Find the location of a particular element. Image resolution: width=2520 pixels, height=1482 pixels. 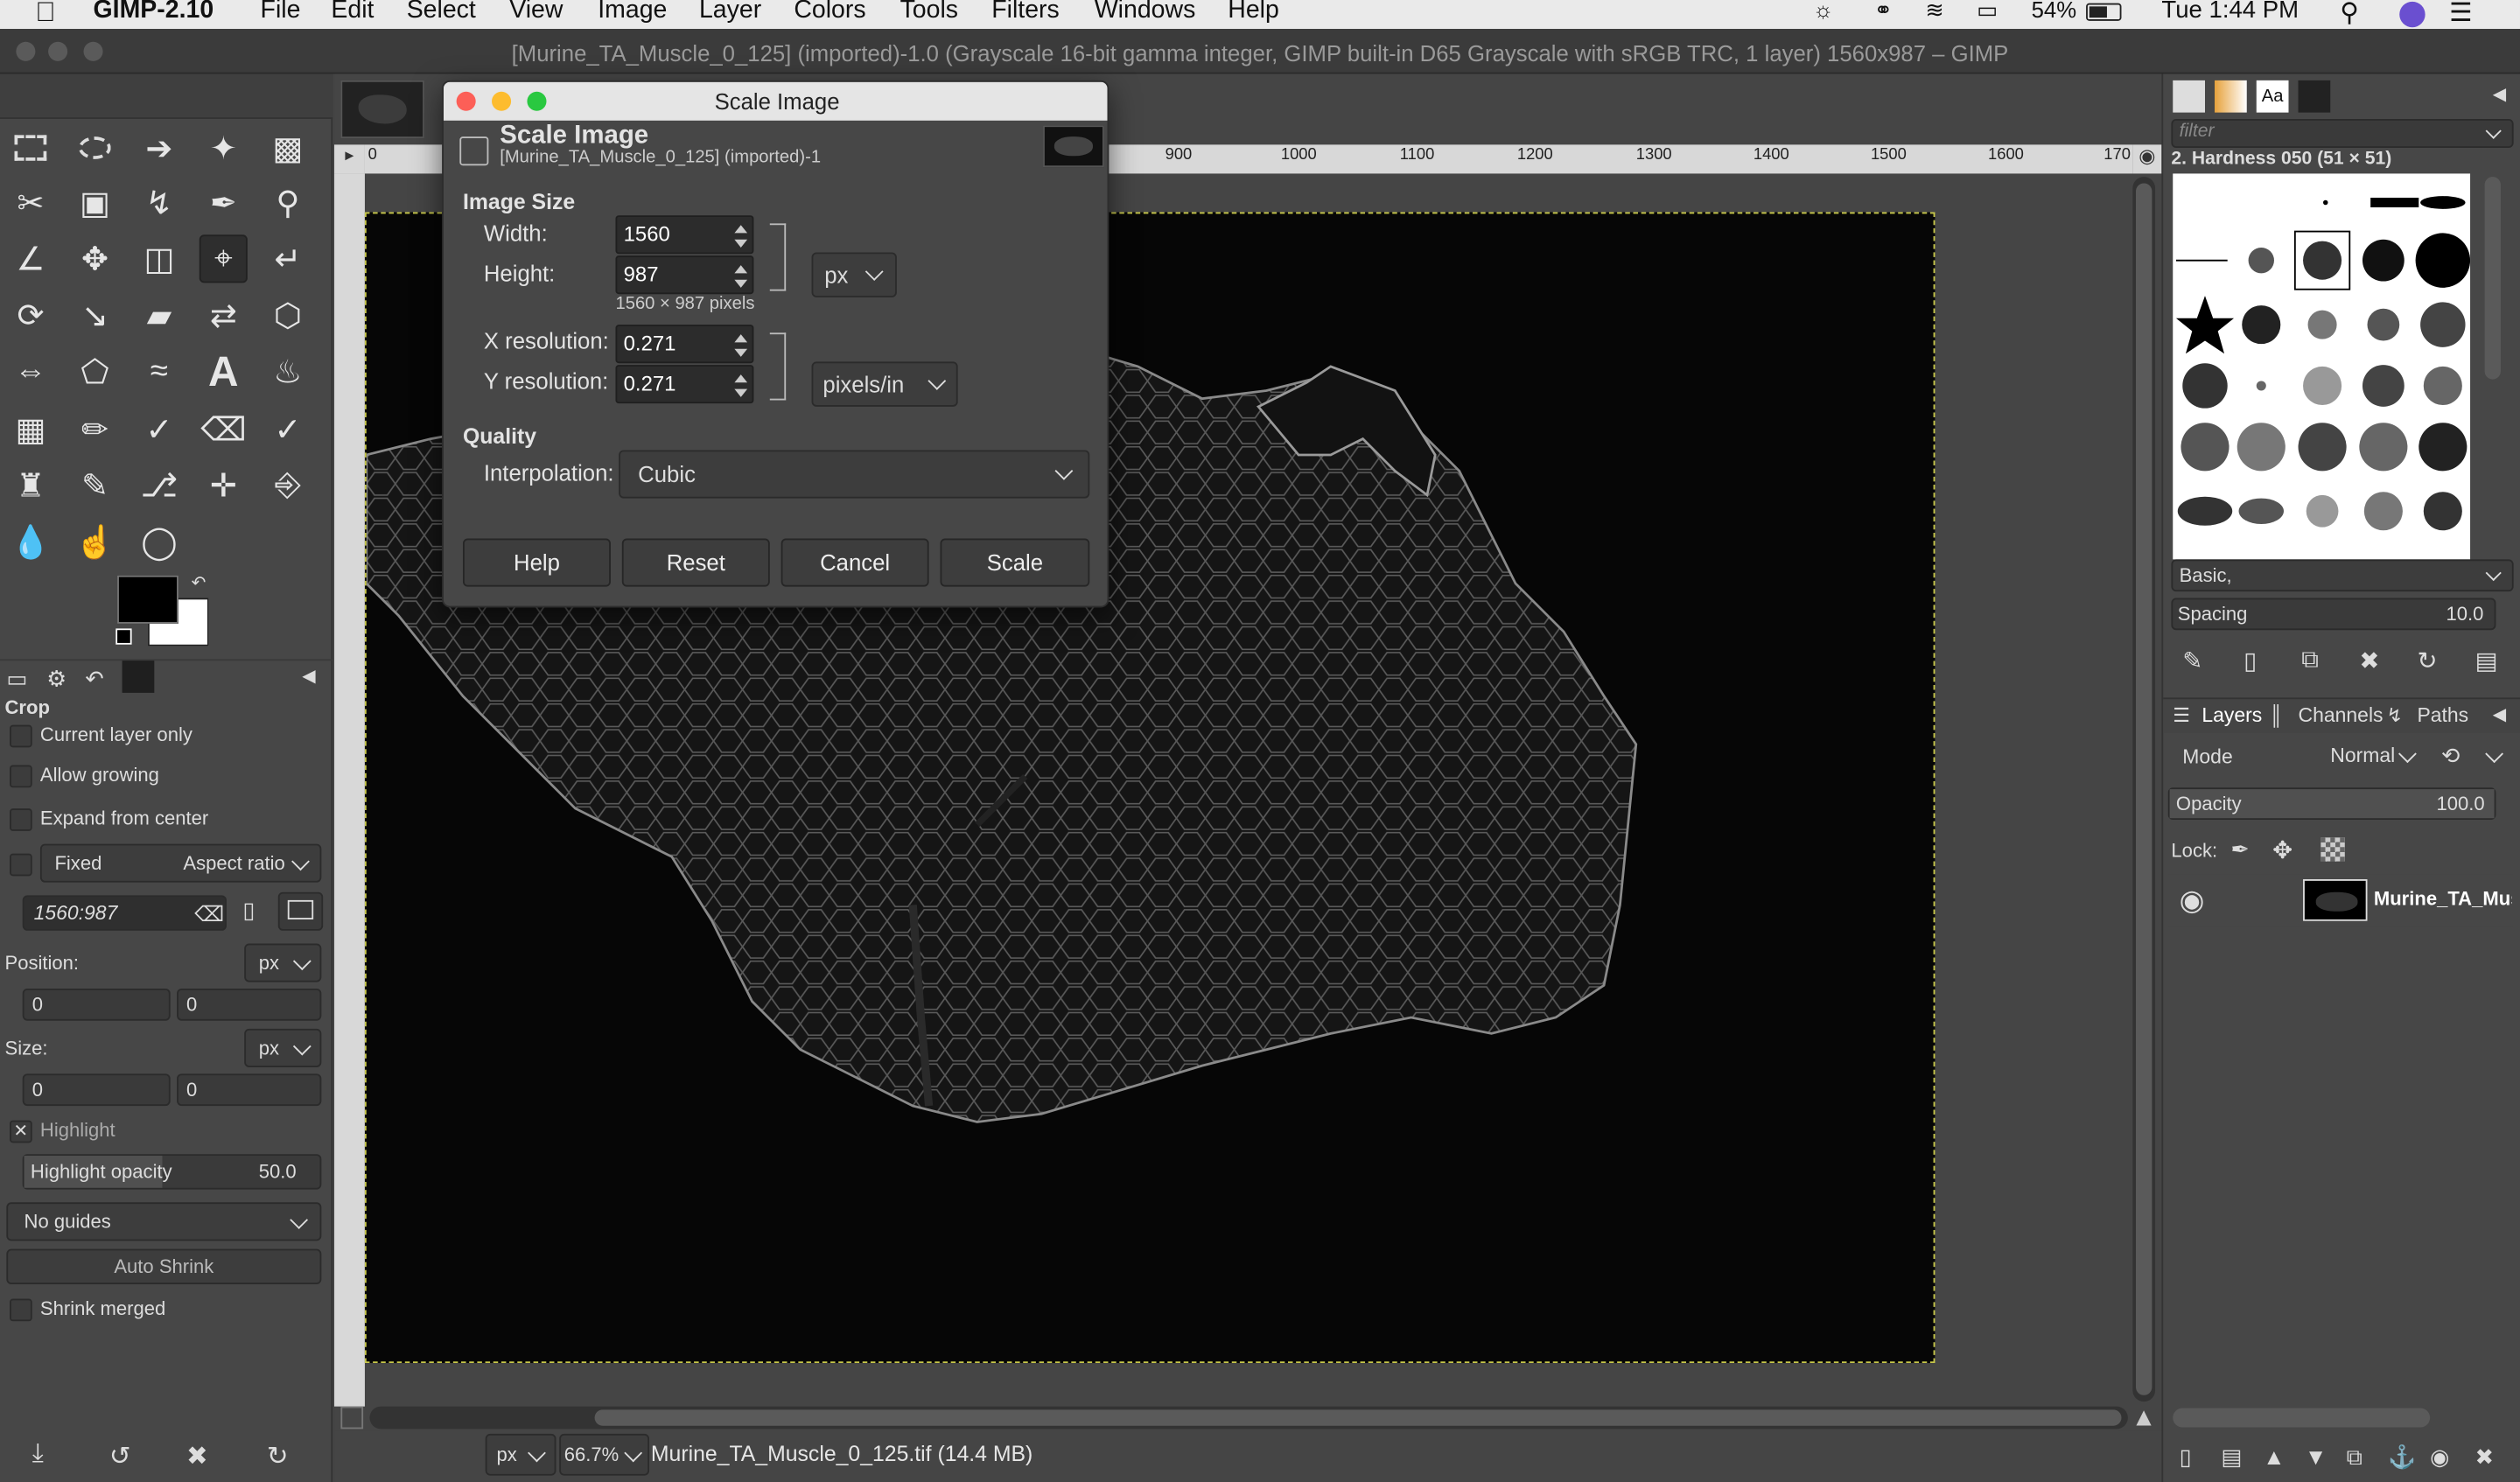

navigate-arrow-icon: ▲ is located at coordinates (2144, 1419).